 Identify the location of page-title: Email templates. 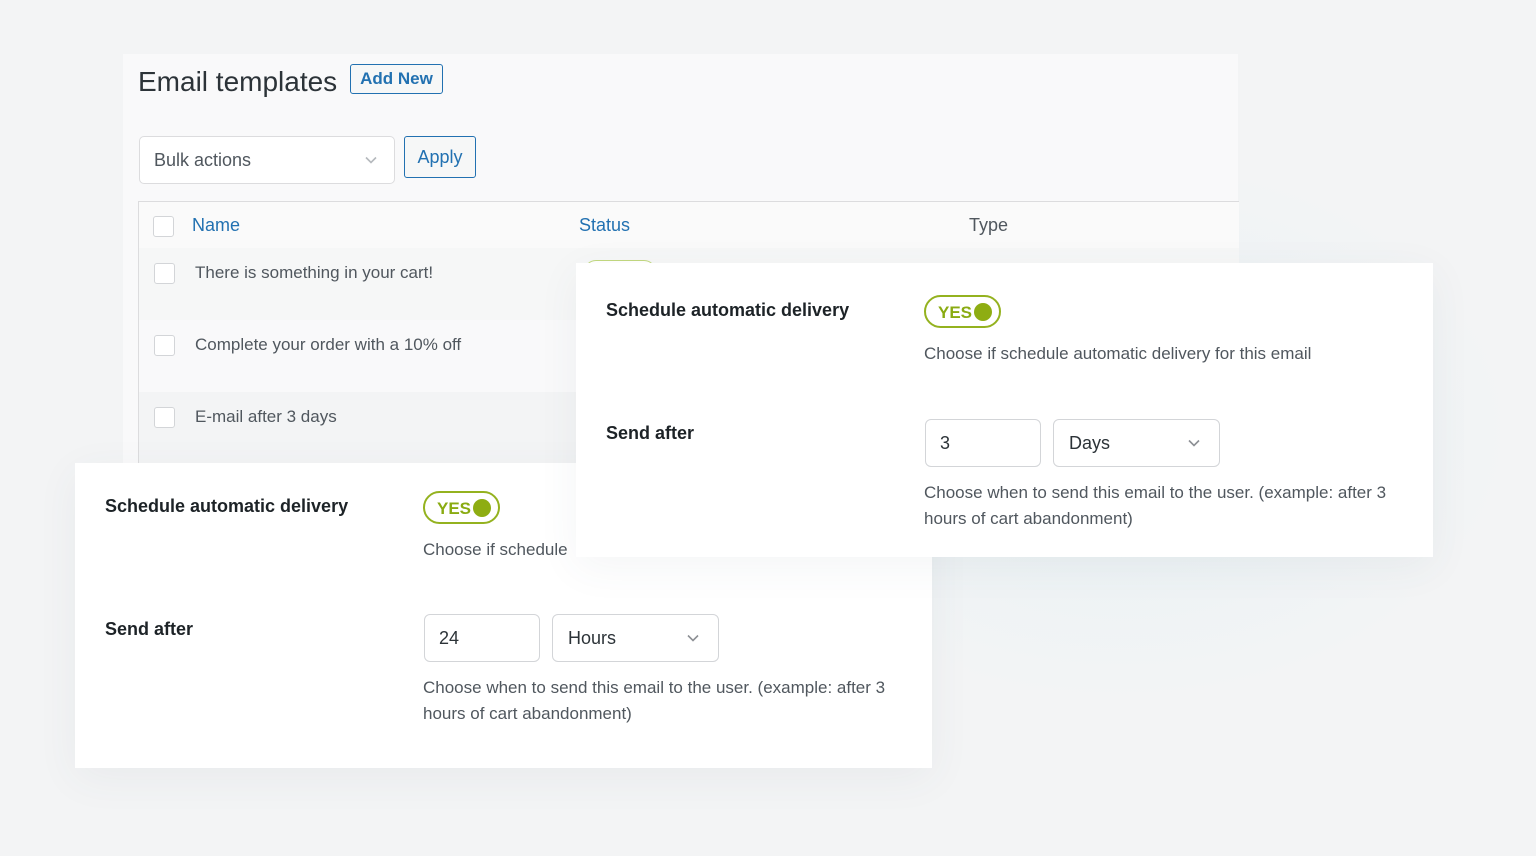
(238, 81).